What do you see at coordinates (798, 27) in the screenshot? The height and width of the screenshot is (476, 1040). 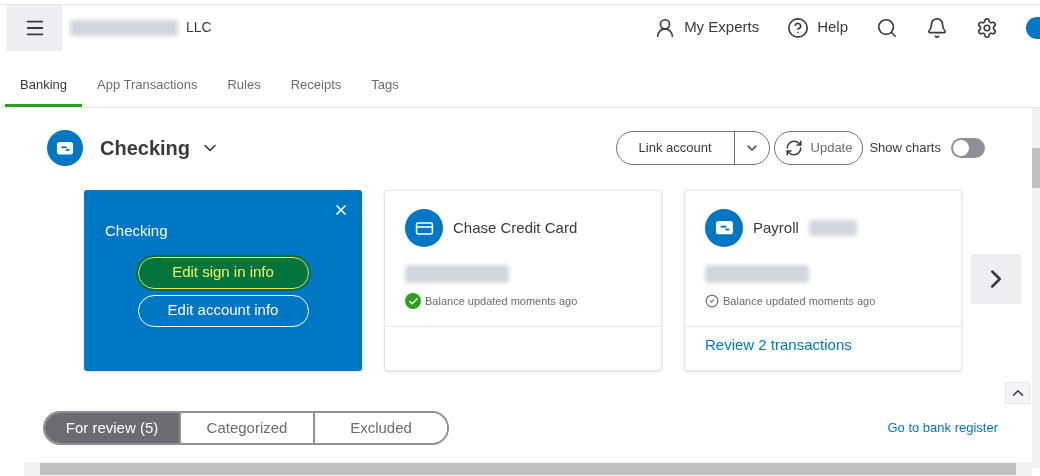 I see `help-icon` at bounding box center [798, 27].